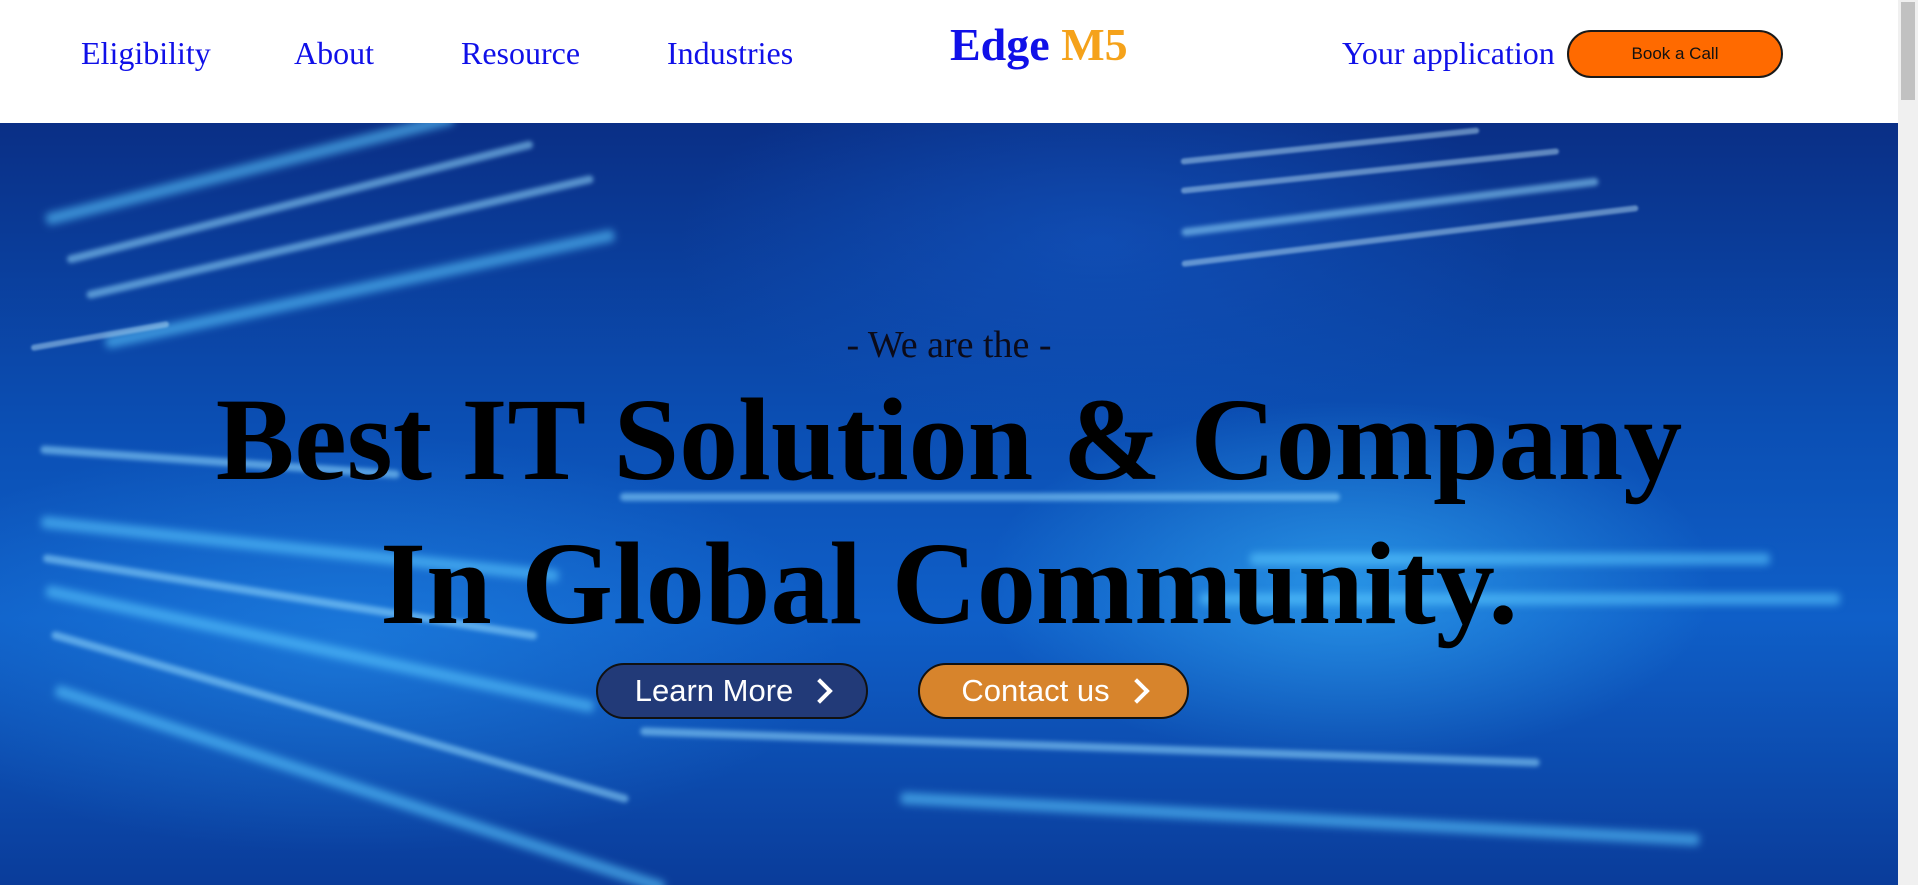 Image resolution: width=1918 pixels, height=885 pixels. Describe the element at coordinates (730, 53) in the screenshot. I see `nav-link-industries: Industries` at that location.